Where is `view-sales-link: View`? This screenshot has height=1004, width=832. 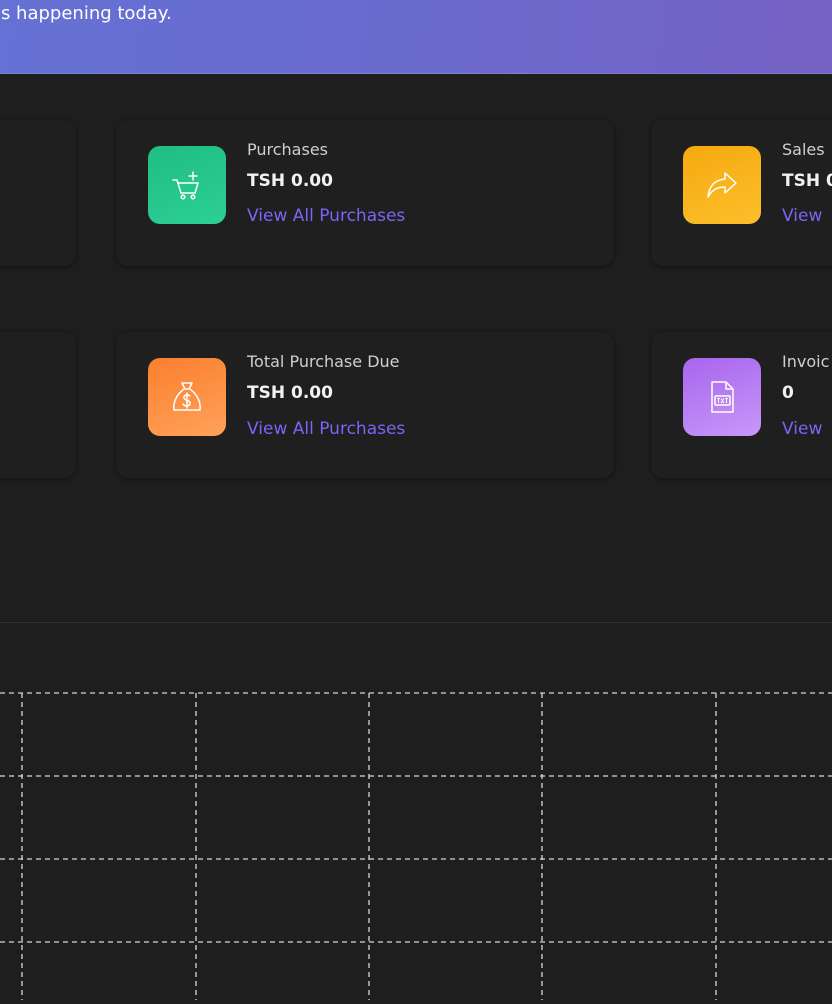 view-sales-link: View is located at coordinates (802, 216).